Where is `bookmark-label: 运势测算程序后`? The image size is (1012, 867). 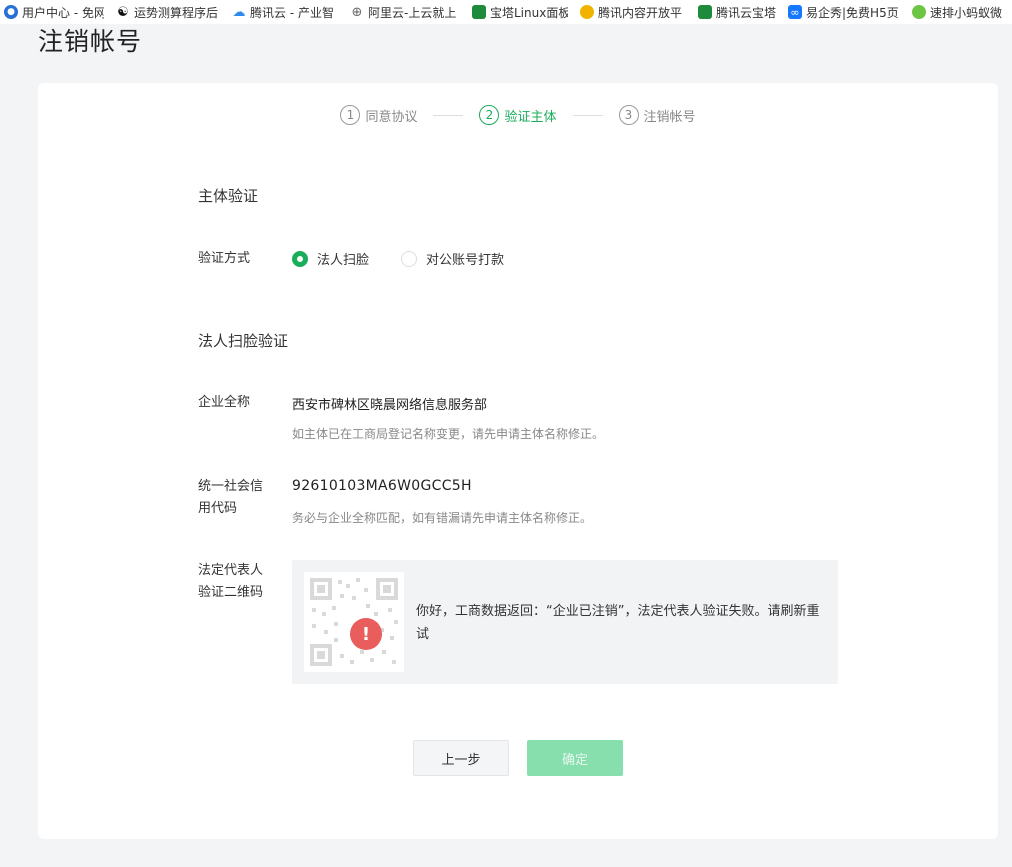
bookmark-label: 运势测算程序后 is located at coordinates (176, 12).